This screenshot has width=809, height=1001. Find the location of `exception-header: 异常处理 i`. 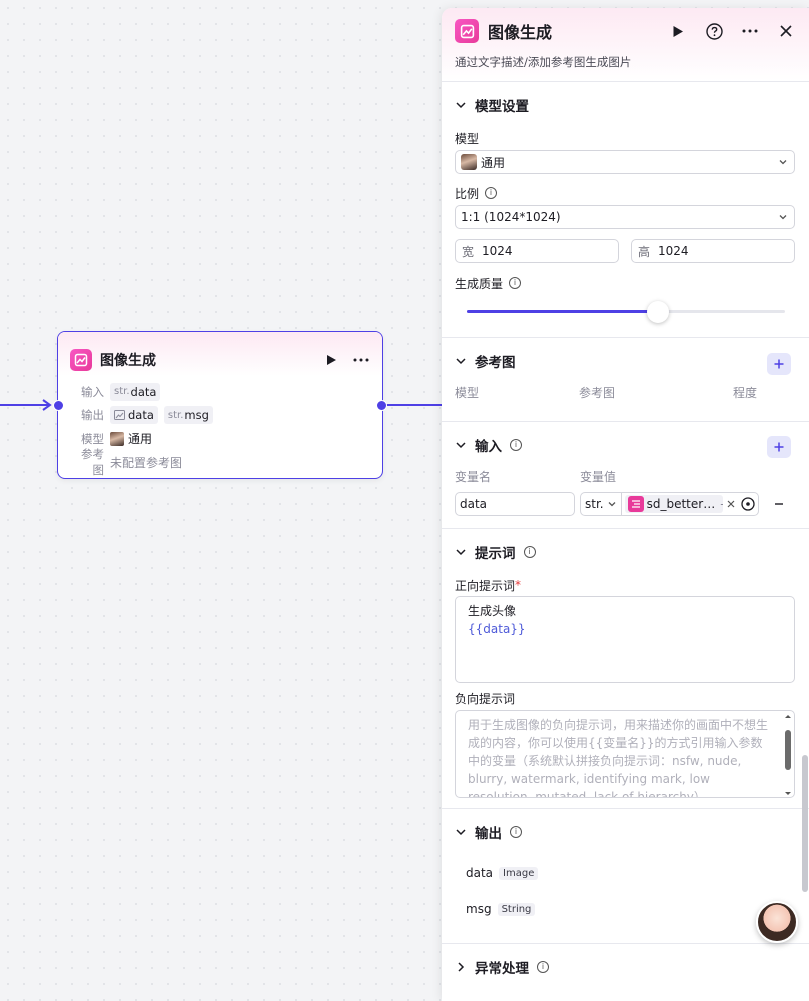

exception-header: 异常处理 i is located at coordinates (625, 967).